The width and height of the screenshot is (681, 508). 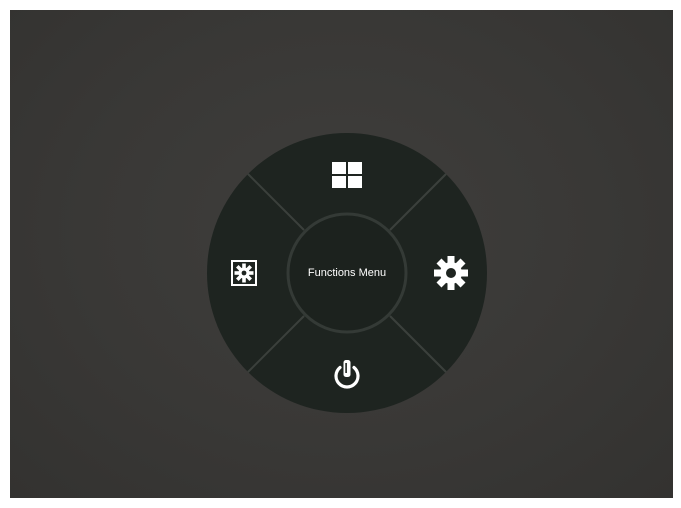 I want to click on functions-menu-label: Functions Menu, so click(x=347, y=273).